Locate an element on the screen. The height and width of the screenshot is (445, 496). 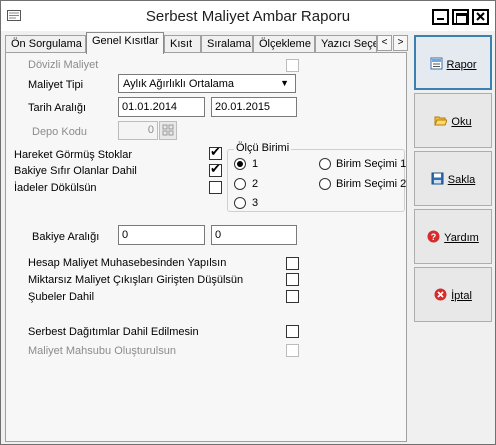
rapor-label: Rapor is located at coordinates (461, 65).